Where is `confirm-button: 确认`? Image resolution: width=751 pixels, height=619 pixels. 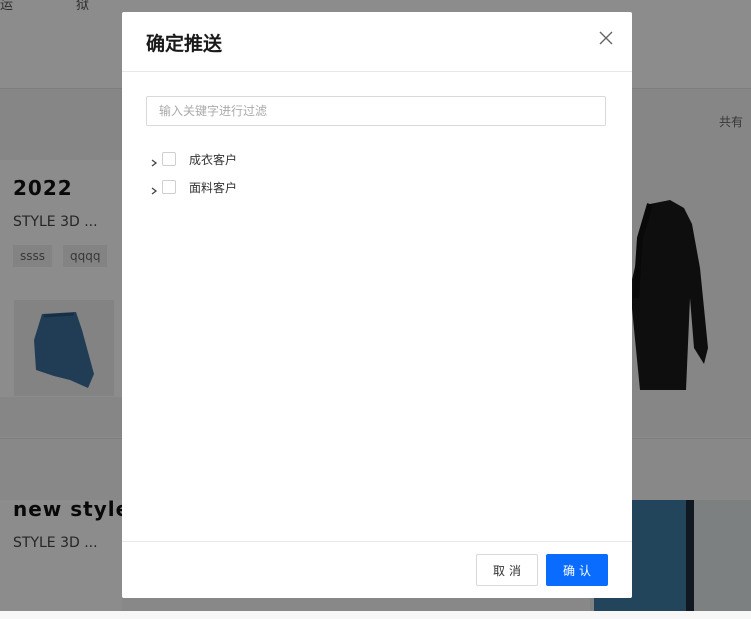
confirm-button: 确认 is located at coordinates (577, 570).